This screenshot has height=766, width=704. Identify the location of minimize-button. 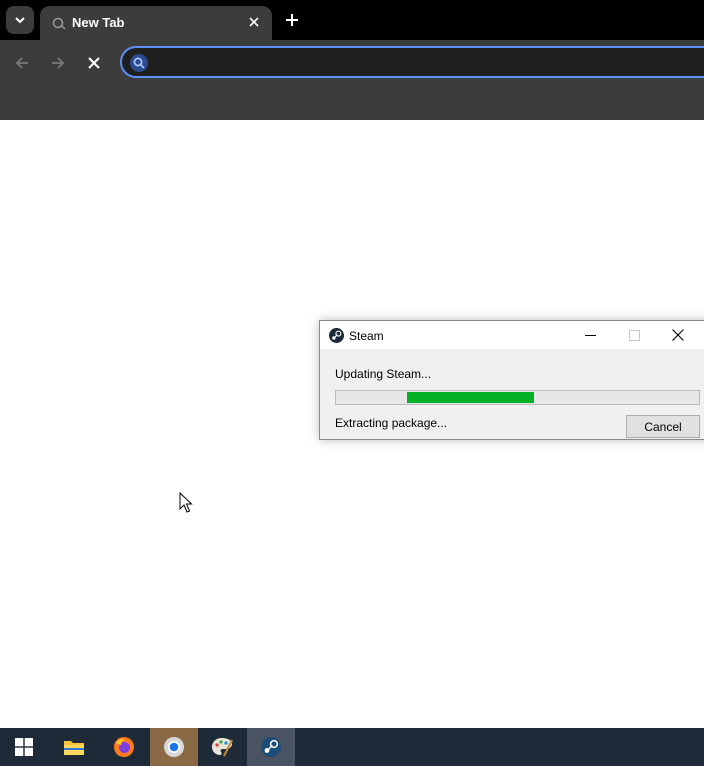
(590, 335).